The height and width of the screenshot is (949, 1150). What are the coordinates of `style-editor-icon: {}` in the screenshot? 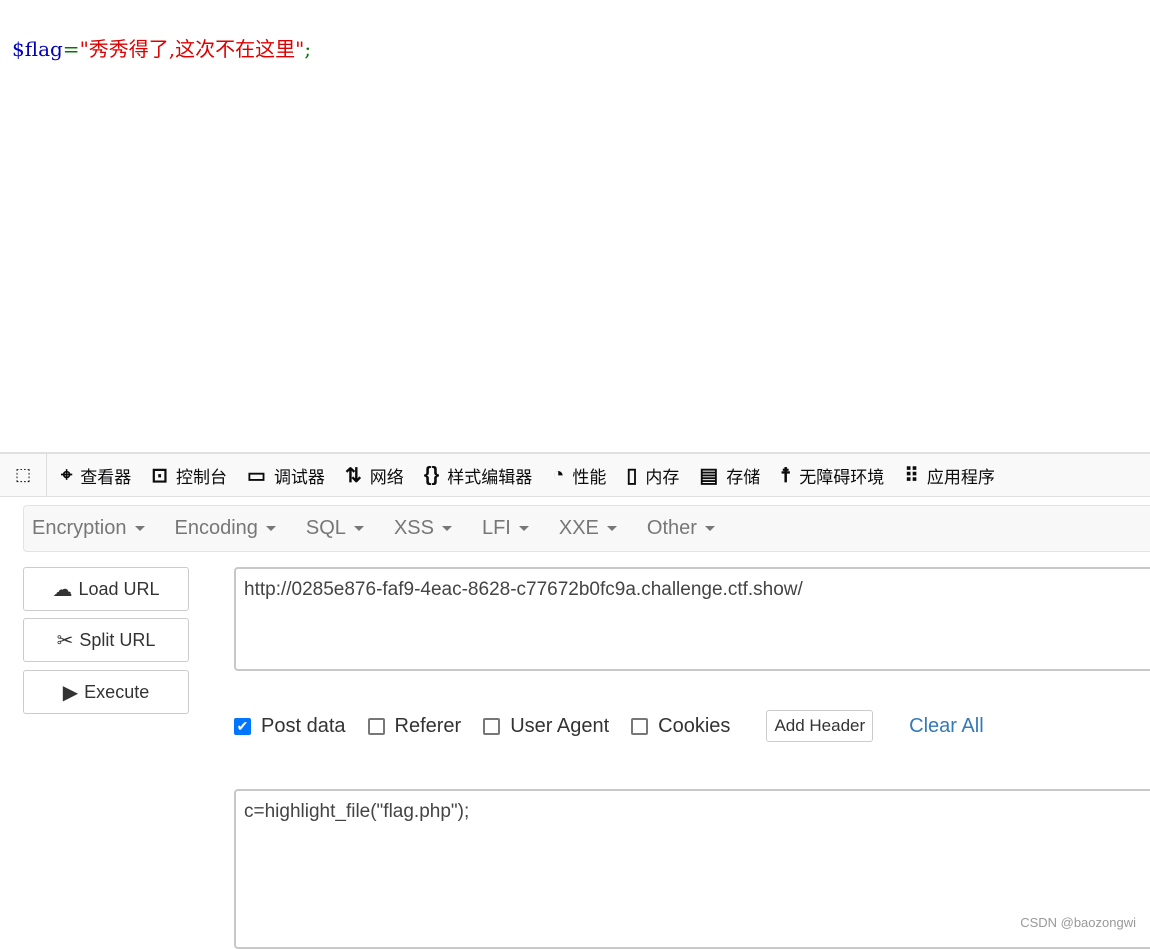 It's located at (431, 474).